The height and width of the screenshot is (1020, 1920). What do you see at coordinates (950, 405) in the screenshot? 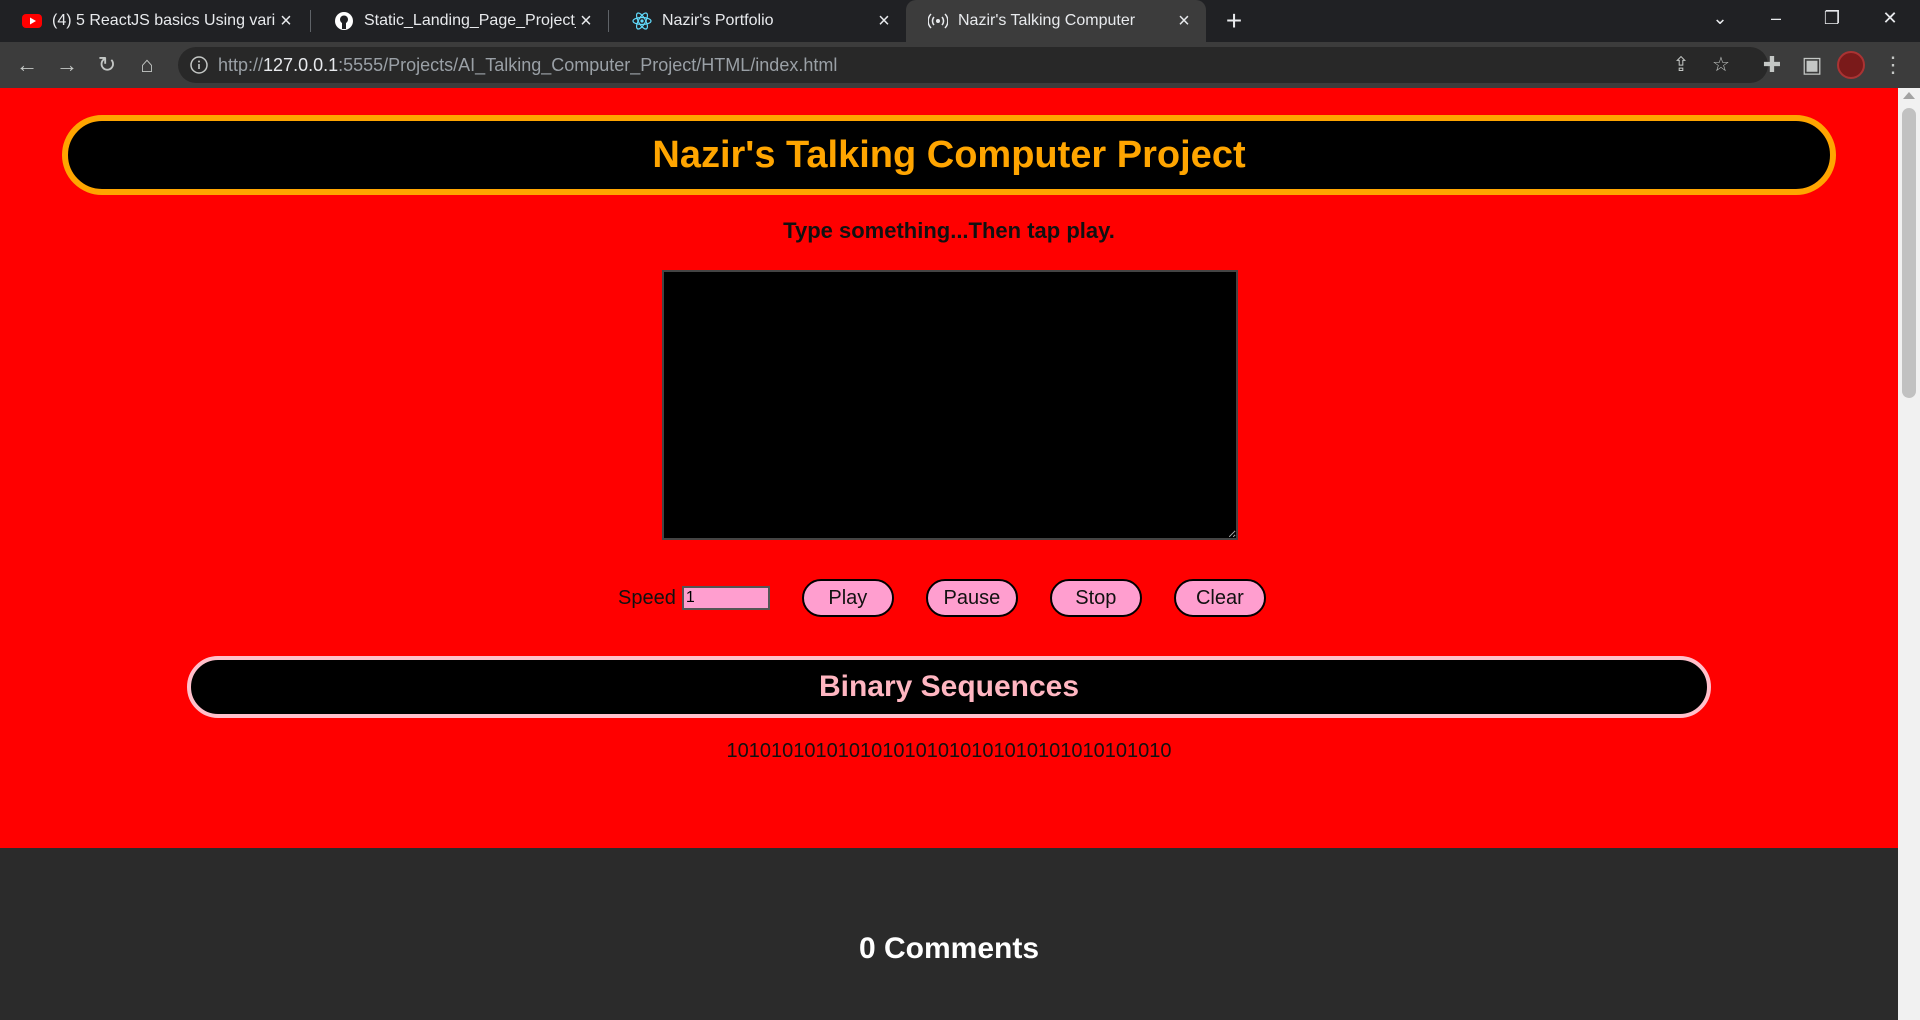
I see `speech-textarea` at bounding box center [950, 405].